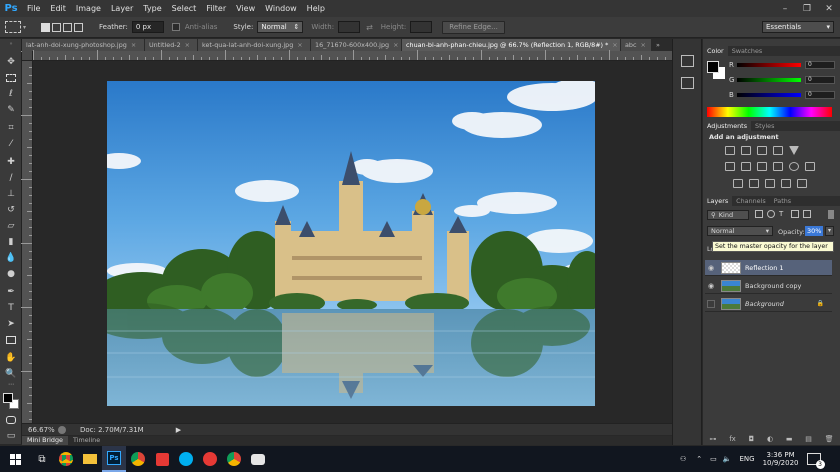 The width and height of the screenshot is (840, 472). I want to click on fx-icon: fx, so click(732, 439).